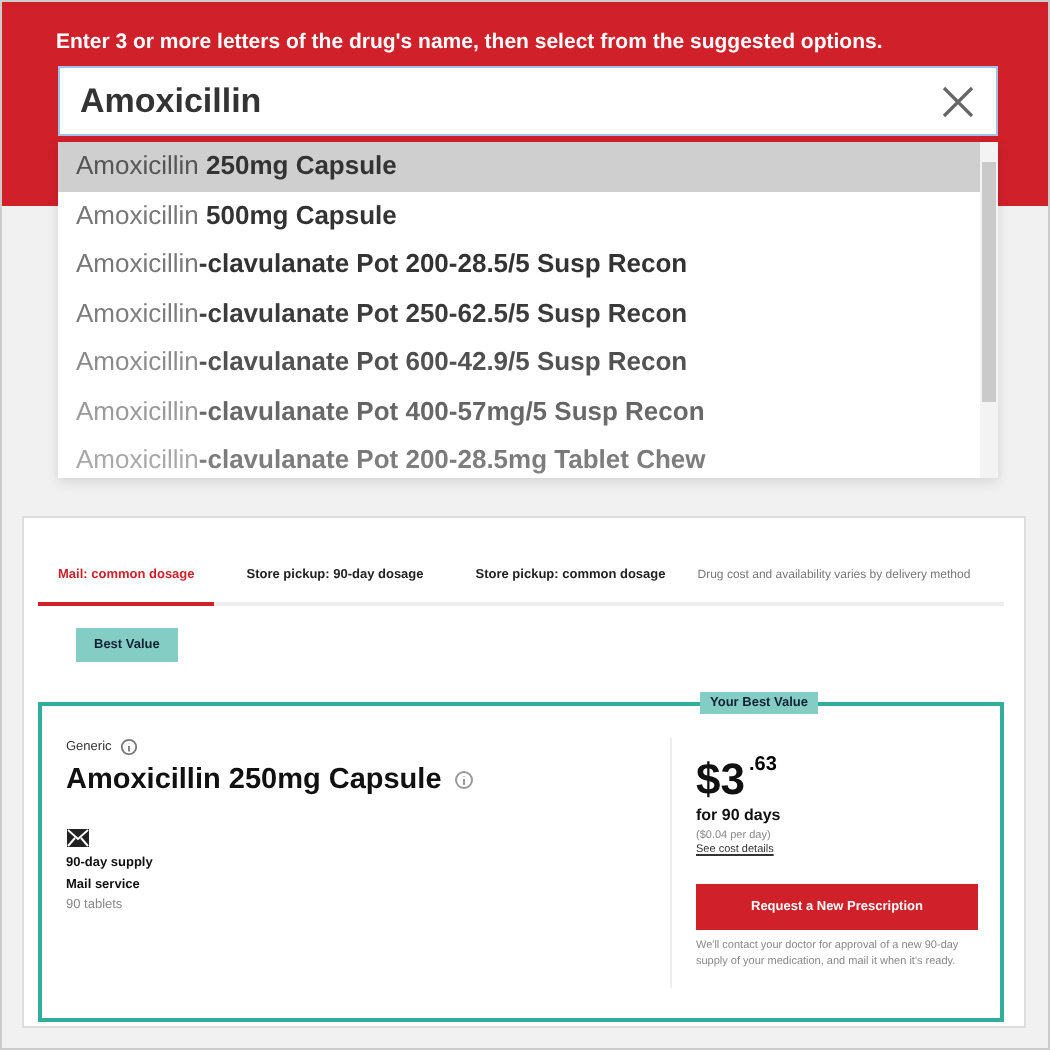 The height and width of the screenshot is (1050, 1050). I want to click on suggestion-item: Amoxicillin-clavulanate Pot 400-57mg/5 Susp Recon, so click(519, 411).